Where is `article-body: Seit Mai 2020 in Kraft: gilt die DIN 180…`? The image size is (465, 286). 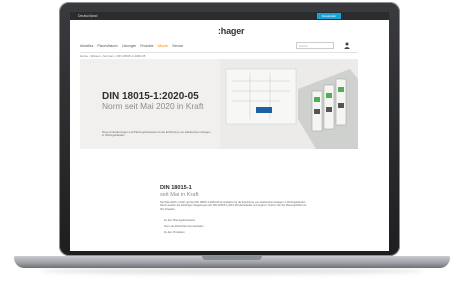
article-body: Seit Mai 2020 in Kraft: gilt die DIN 180… is located at coordinates (233, 206).